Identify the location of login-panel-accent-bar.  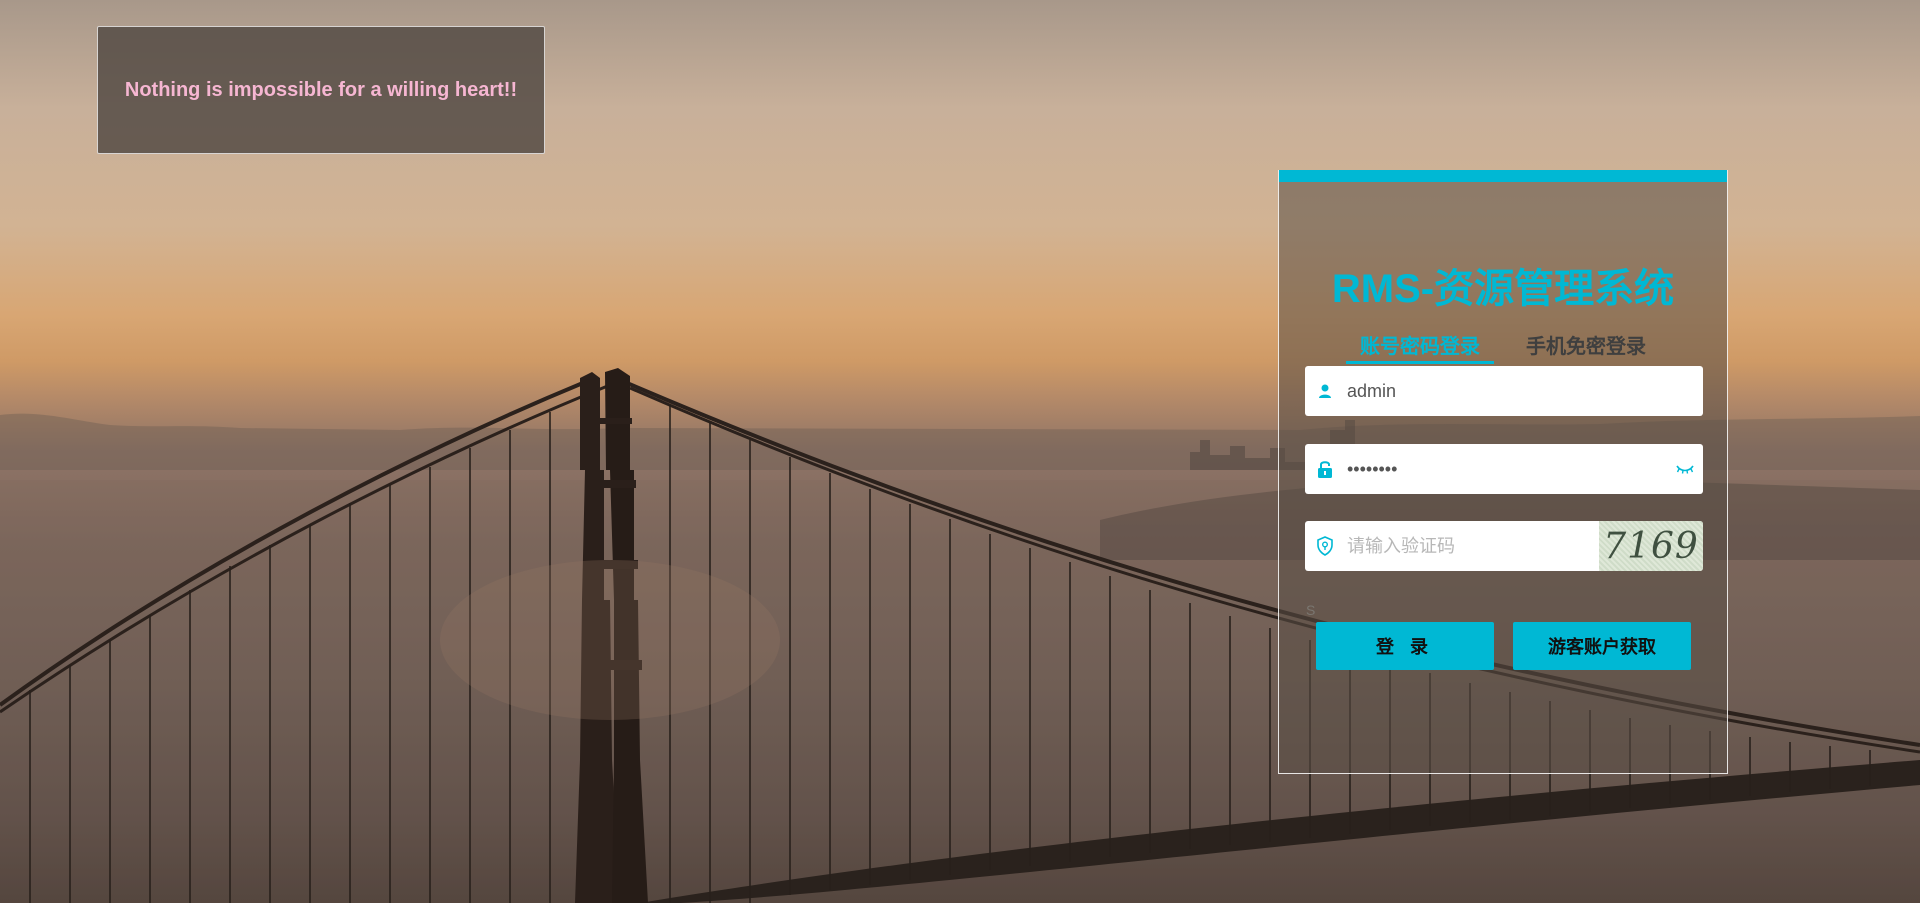
(1503, 176).